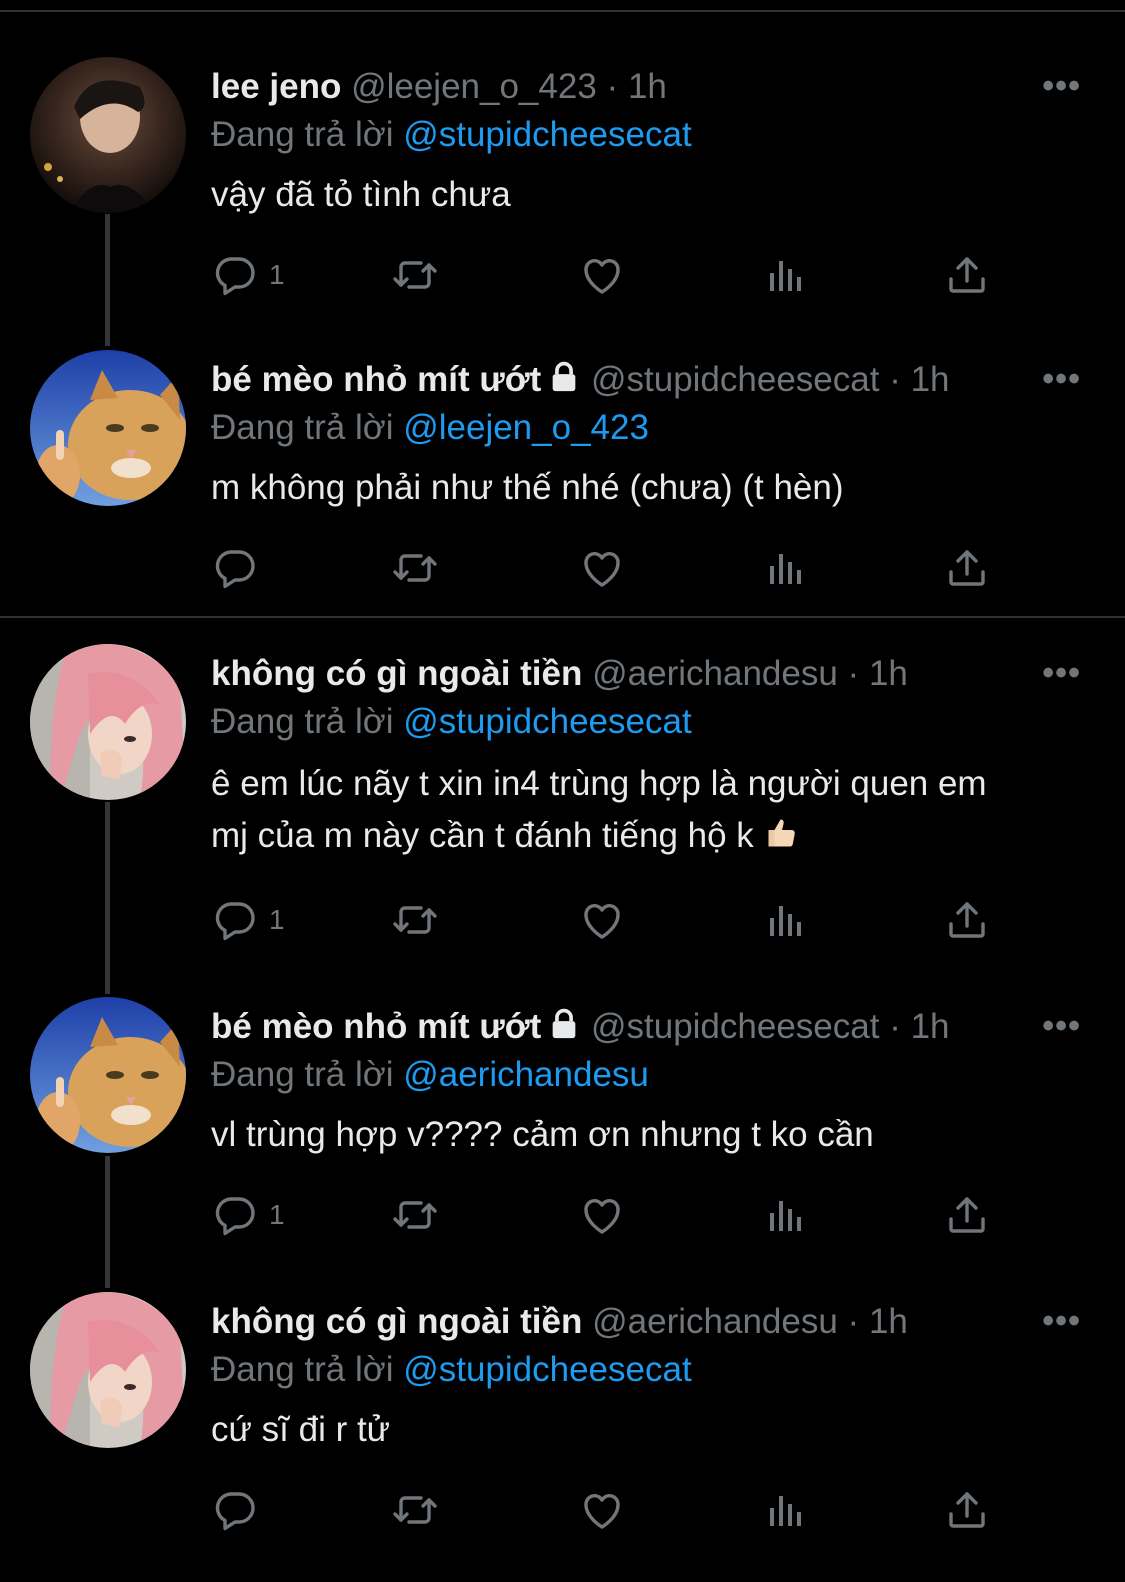 This screenshot has height=1582, width=1125. What do you see at coordinates (646, 838) in the screenshot?
I see `tweet-text-line: mj của m này cần t đánh tiếng hộ k` at bounding box center [646, 838].